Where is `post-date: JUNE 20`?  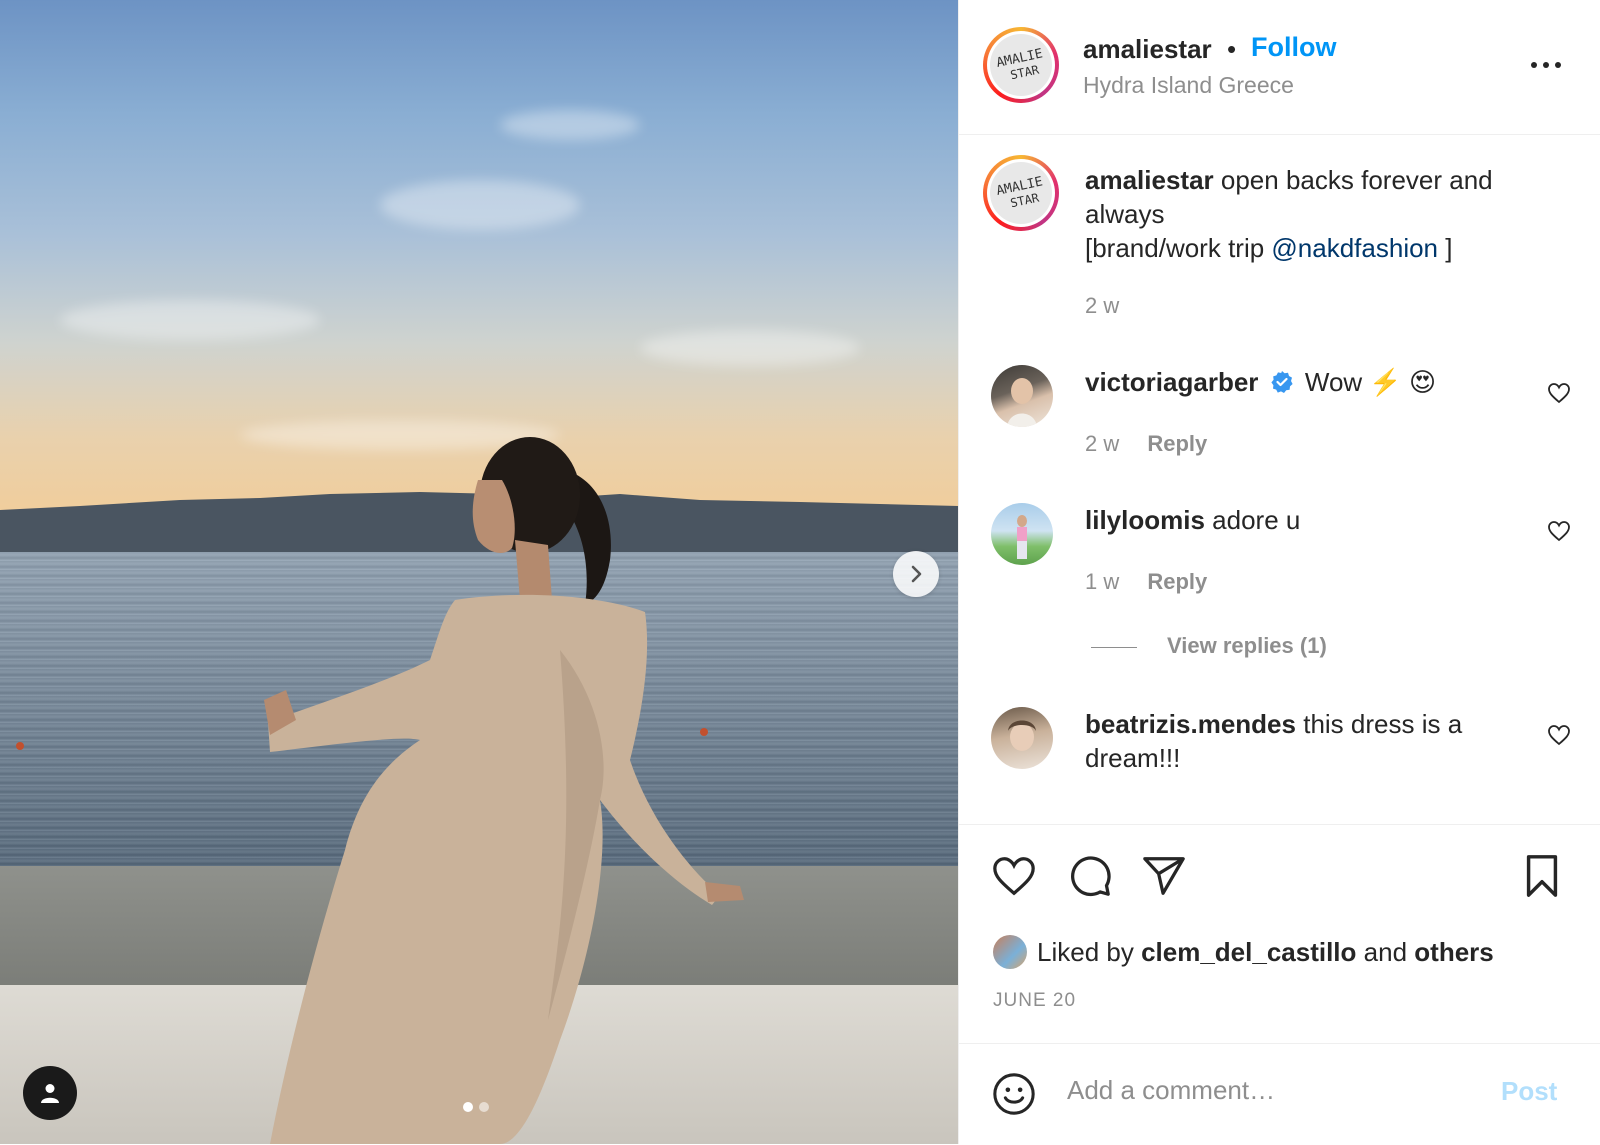
post-date: JUNE 20 is located at coordinates (1034, 1001).